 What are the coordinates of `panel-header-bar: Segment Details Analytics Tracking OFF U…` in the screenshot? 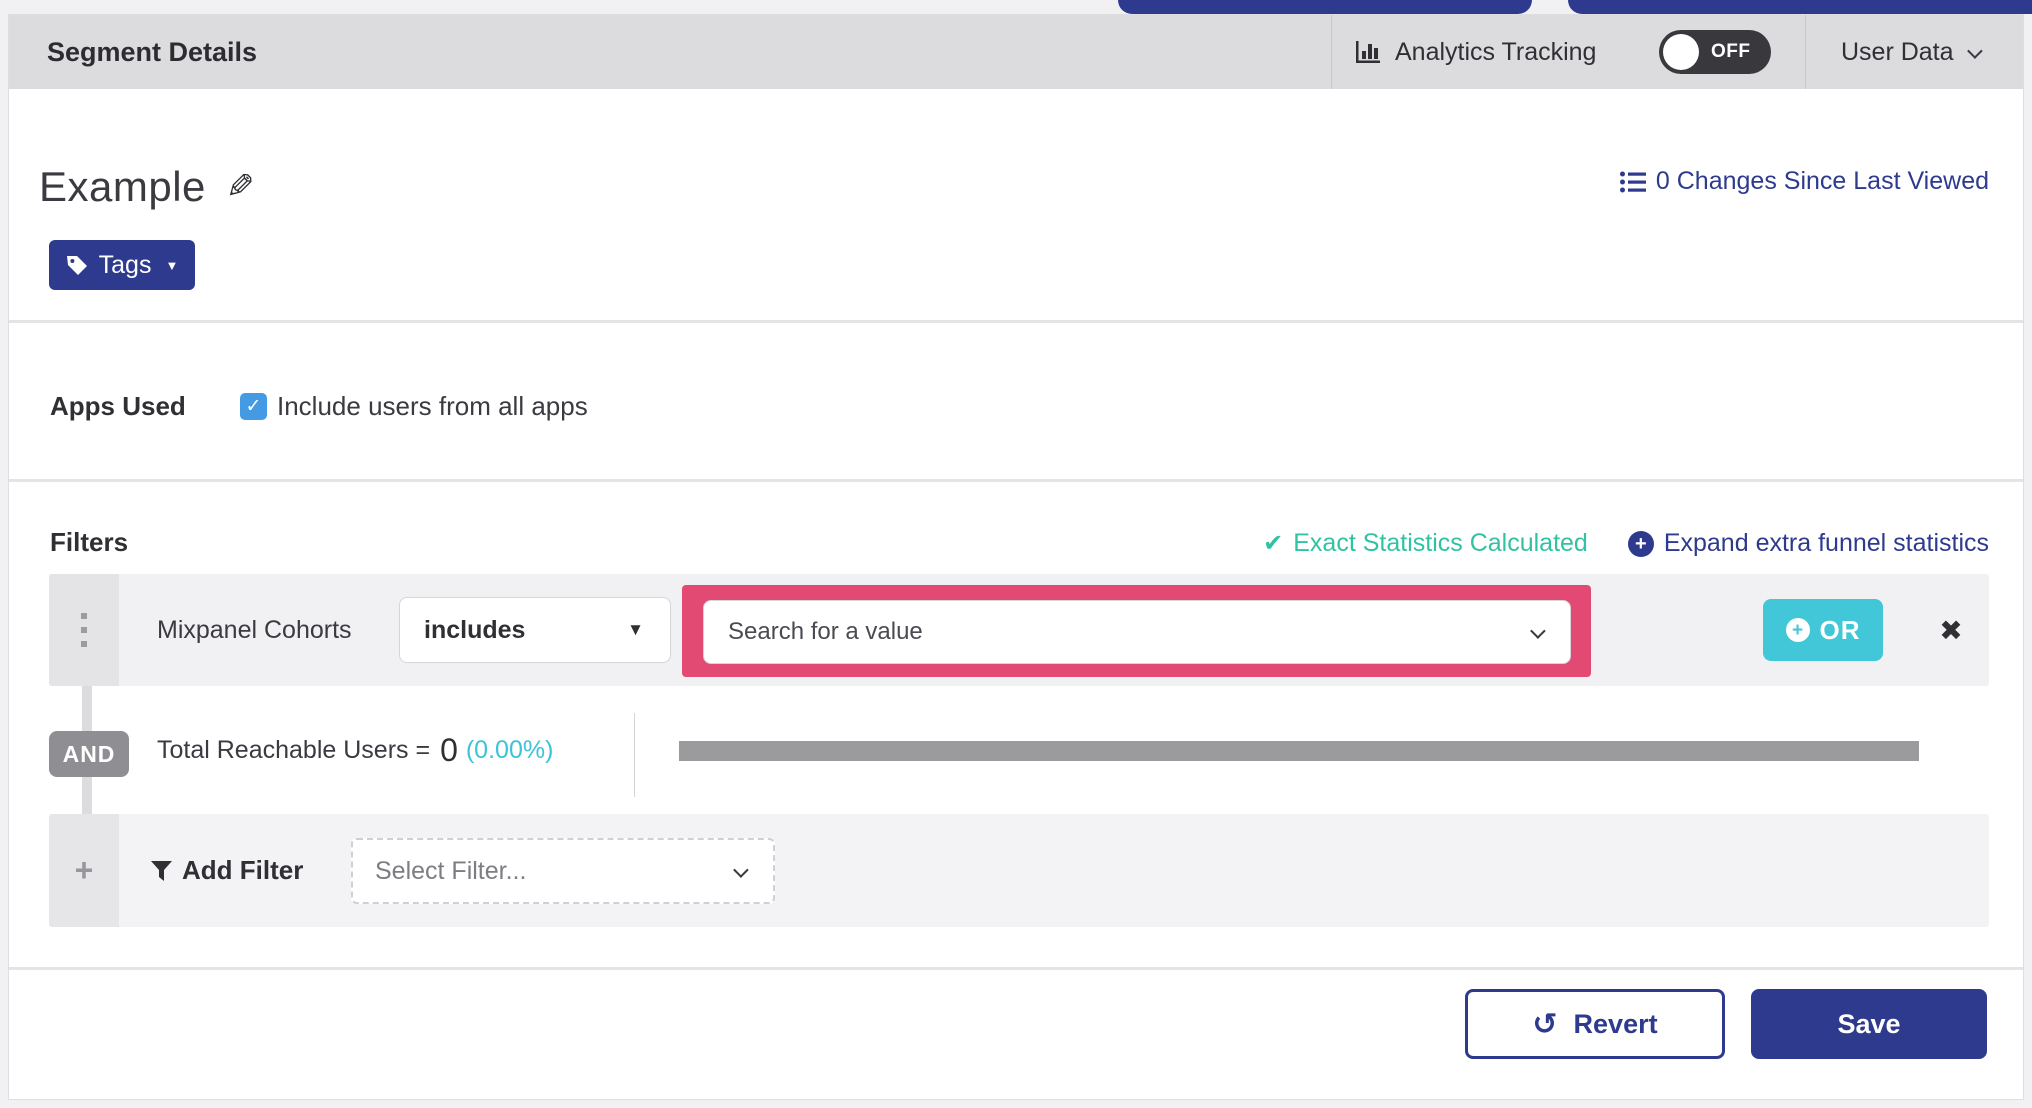 It's located at (1016, 52).